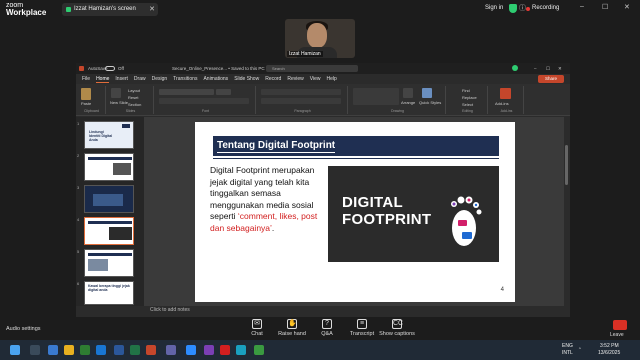 This screenshot has height=360, width=640. Describe the element at coordinates (116, 93) in the screenshot. I see `new-slide-icon` at that location.